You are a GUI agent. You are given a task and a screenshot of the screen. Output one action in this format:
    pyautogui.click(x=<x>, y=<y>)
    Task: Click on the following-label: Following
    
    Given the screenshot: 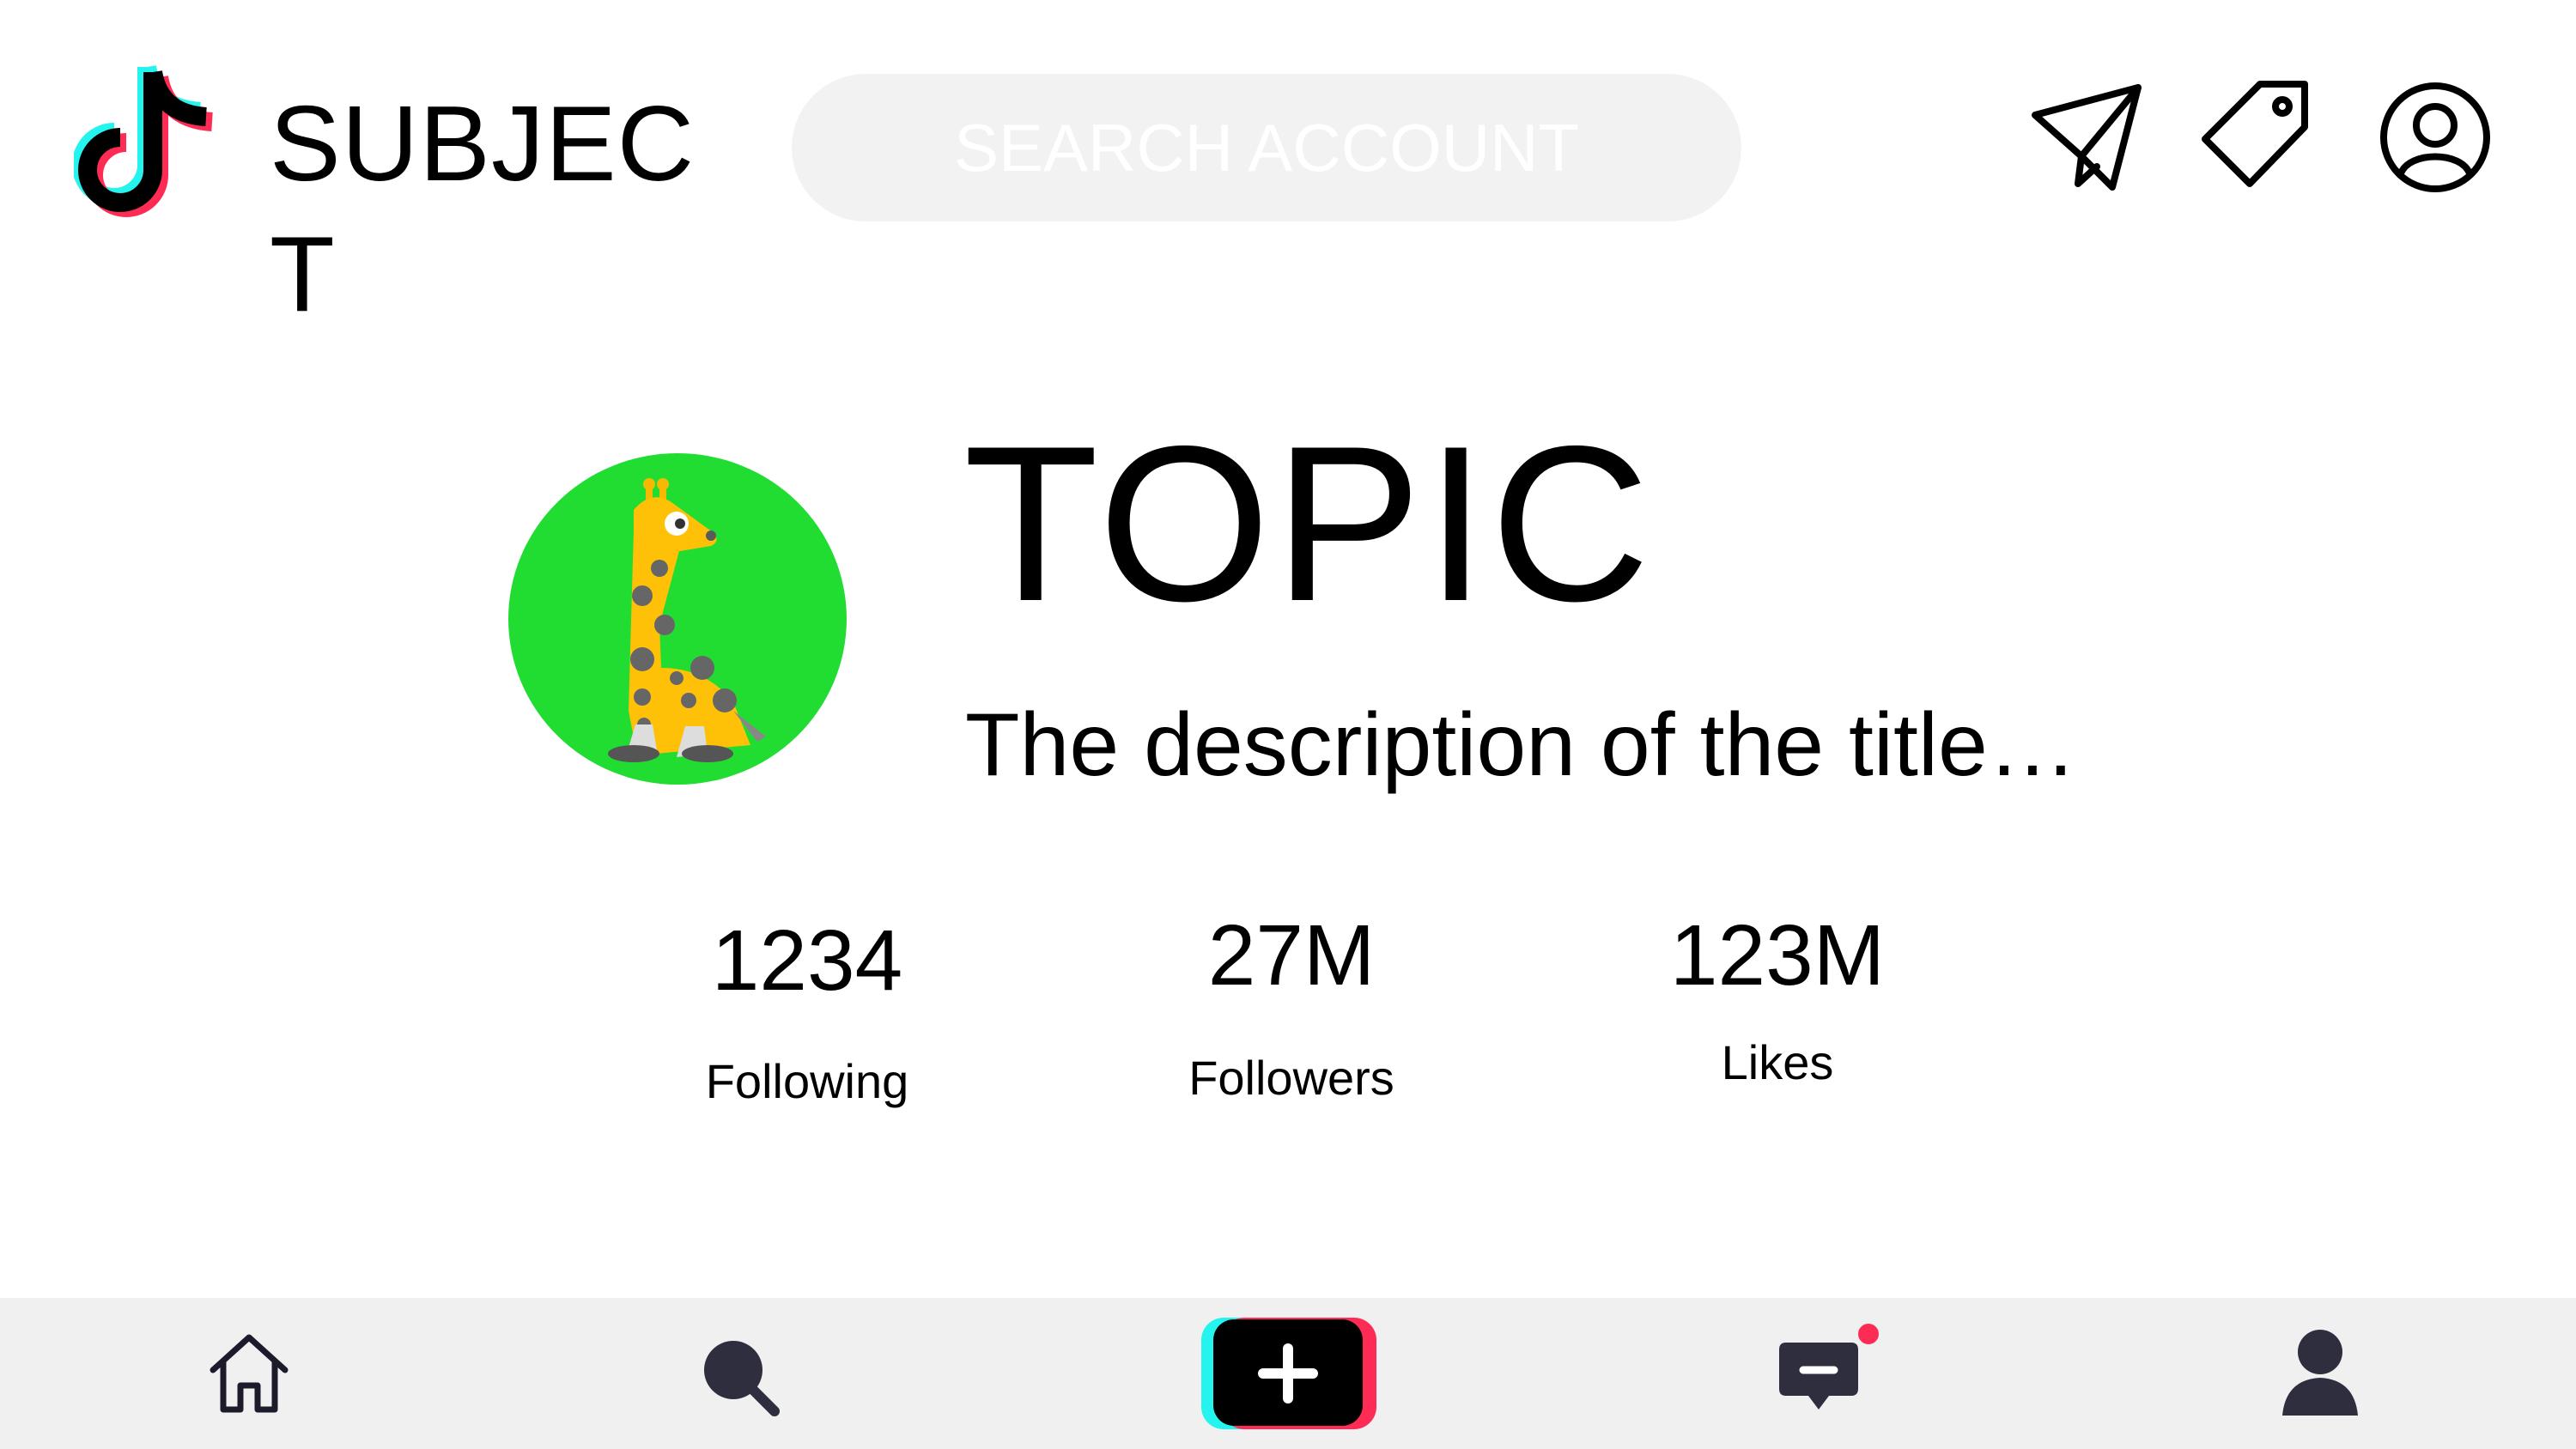 What is the action you would take?
    pyautogui.click(x=807, y=1081)
    